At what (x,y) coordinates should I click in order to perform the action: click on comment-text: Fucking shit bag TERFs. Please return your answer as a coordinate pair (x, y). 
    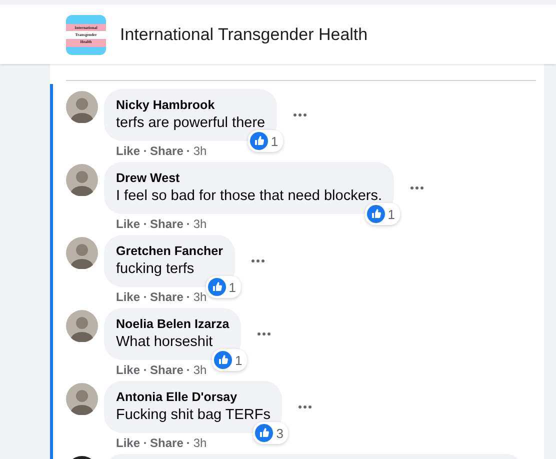
    Looking at the image, I should click on (193, 415).